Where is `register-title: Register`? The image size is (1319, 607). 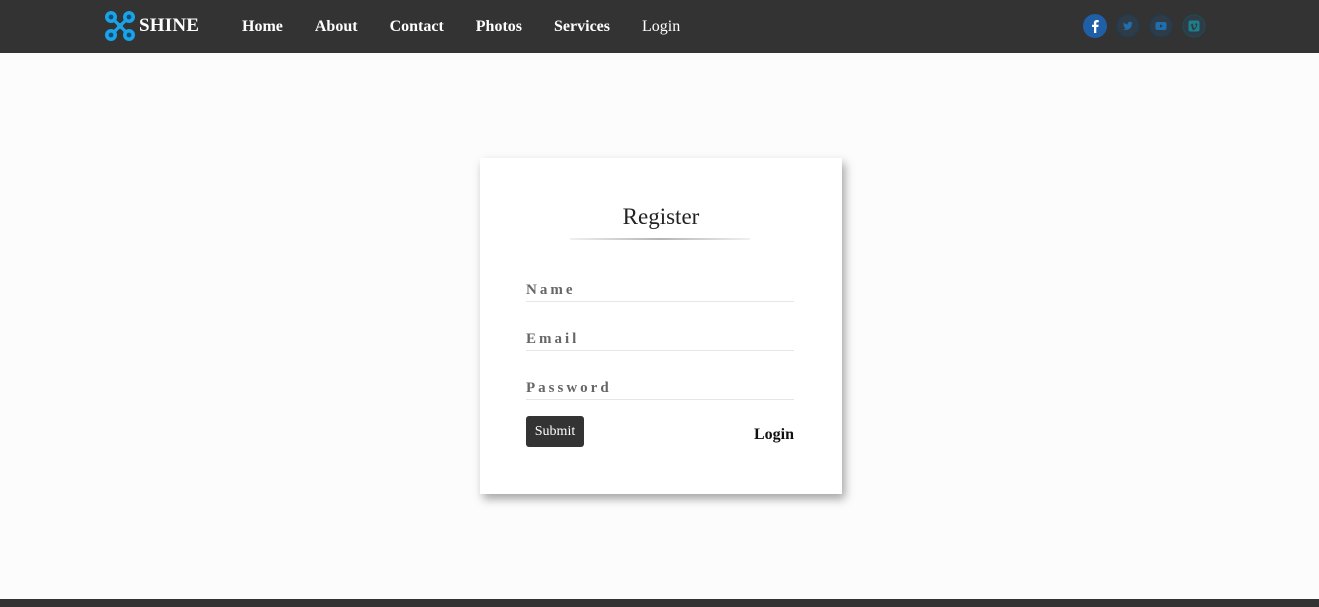
register-title: Register is located at coordinates (661, 216).